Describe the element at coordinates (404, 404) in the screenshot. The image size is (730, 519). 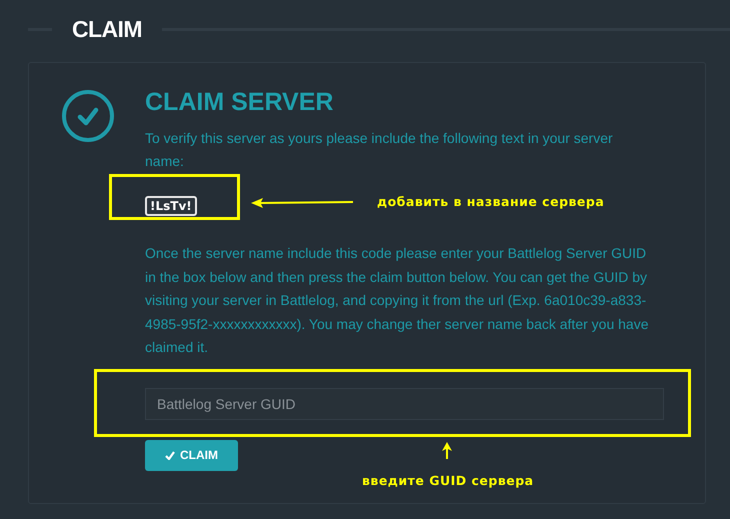
I see `guid-input-field: Battlelog Server GUID` at that location.